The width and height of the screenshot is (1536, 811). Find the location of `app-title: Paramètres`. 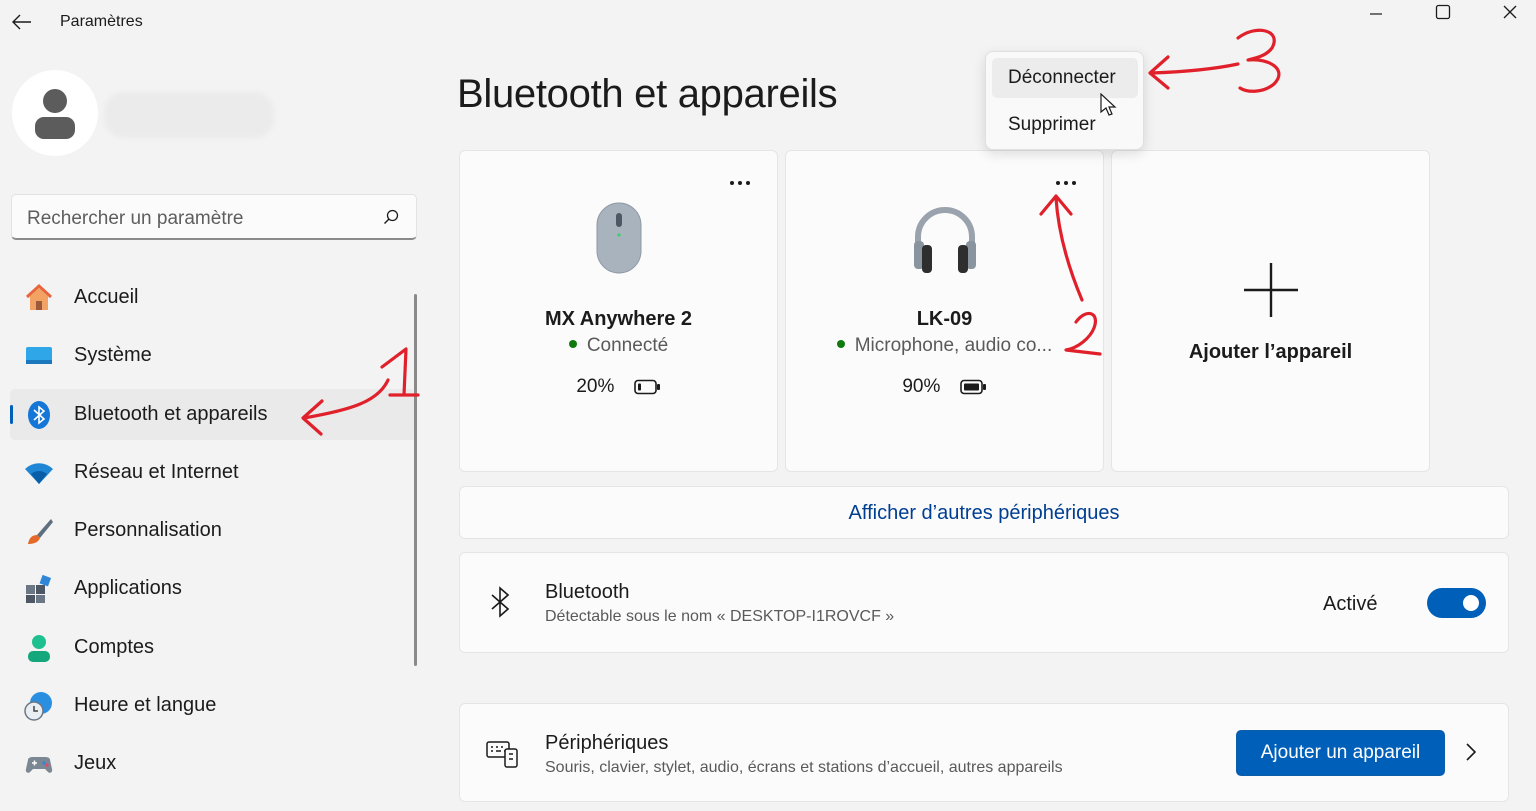

app-title: Paramètres is located at coordinates (101, 21).